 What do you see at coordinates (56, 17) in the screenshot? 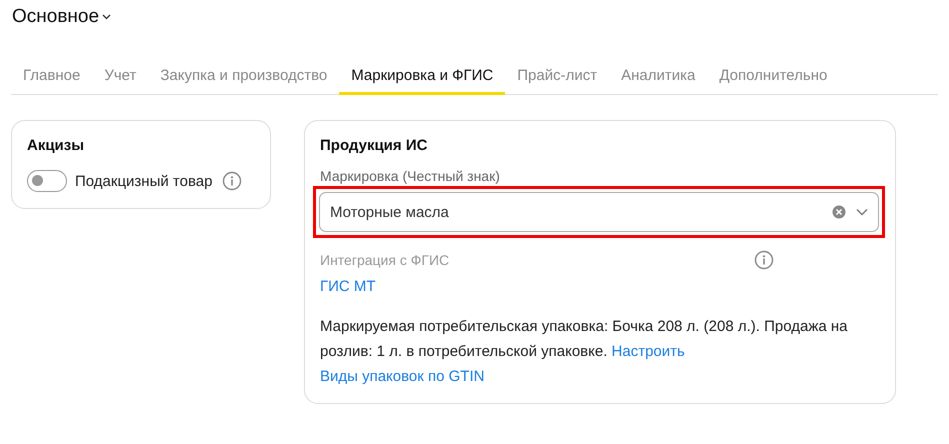
I see `page-title: Основное` at bounding box center [56, 17].